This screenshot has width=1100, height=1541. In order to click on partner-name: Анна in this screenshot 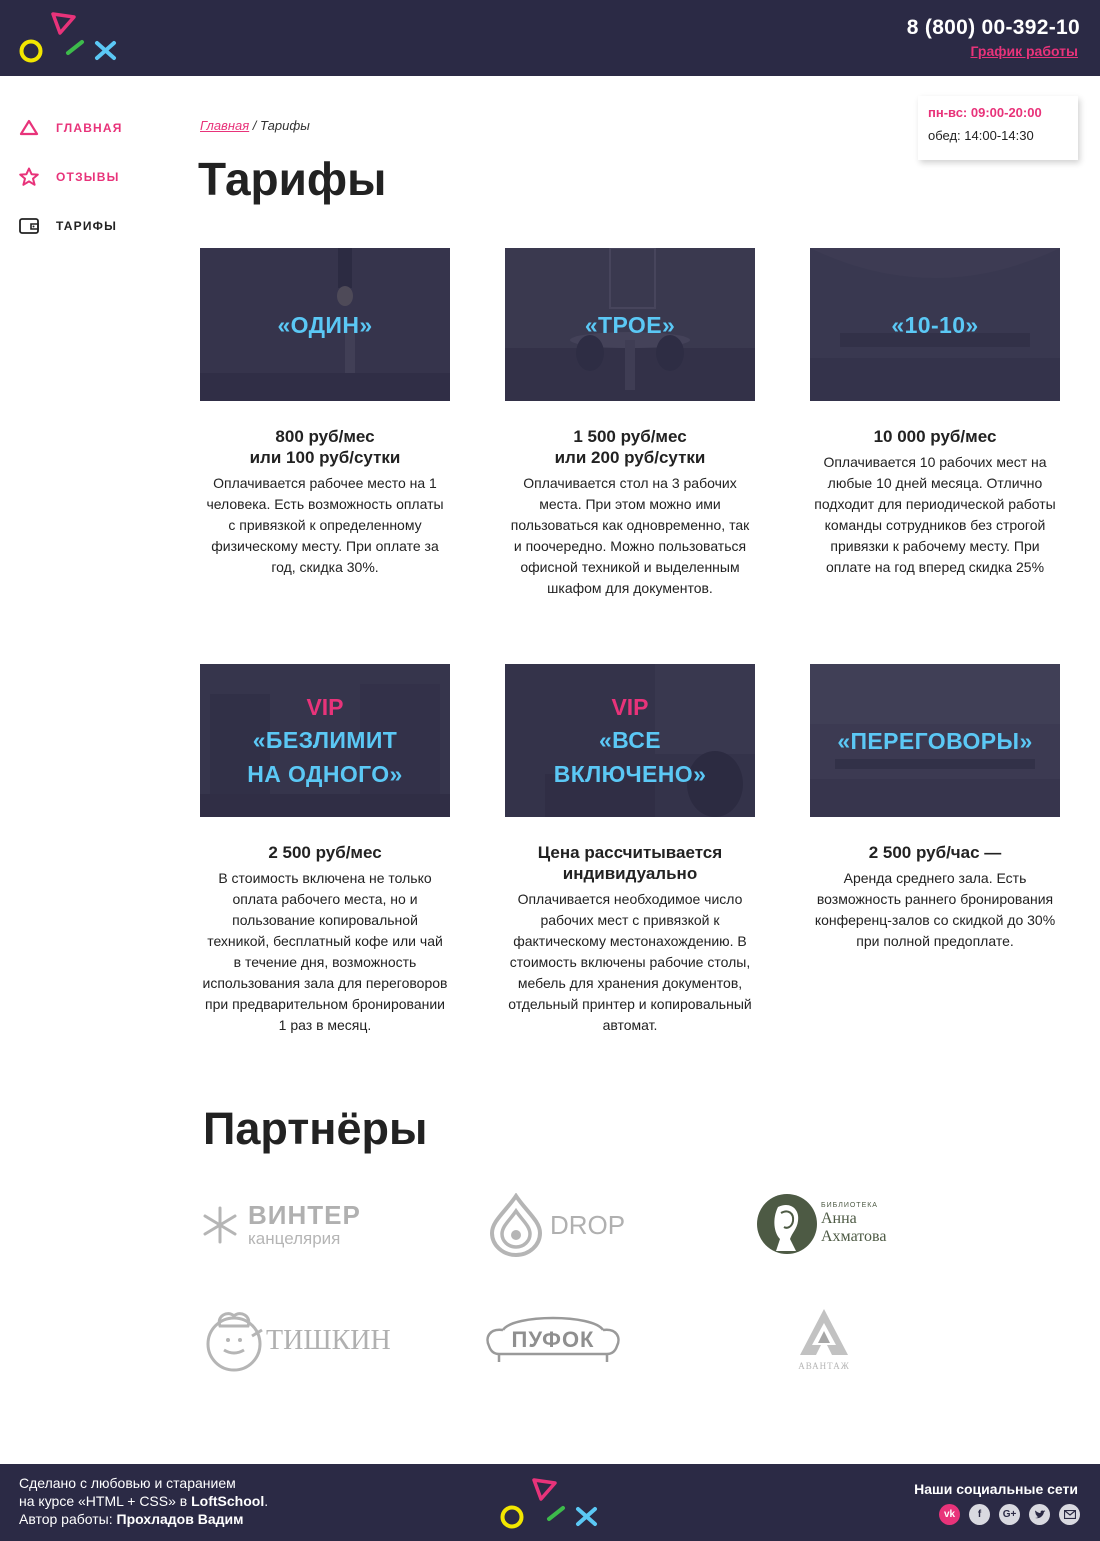, I will do `click(839, 1218)`.